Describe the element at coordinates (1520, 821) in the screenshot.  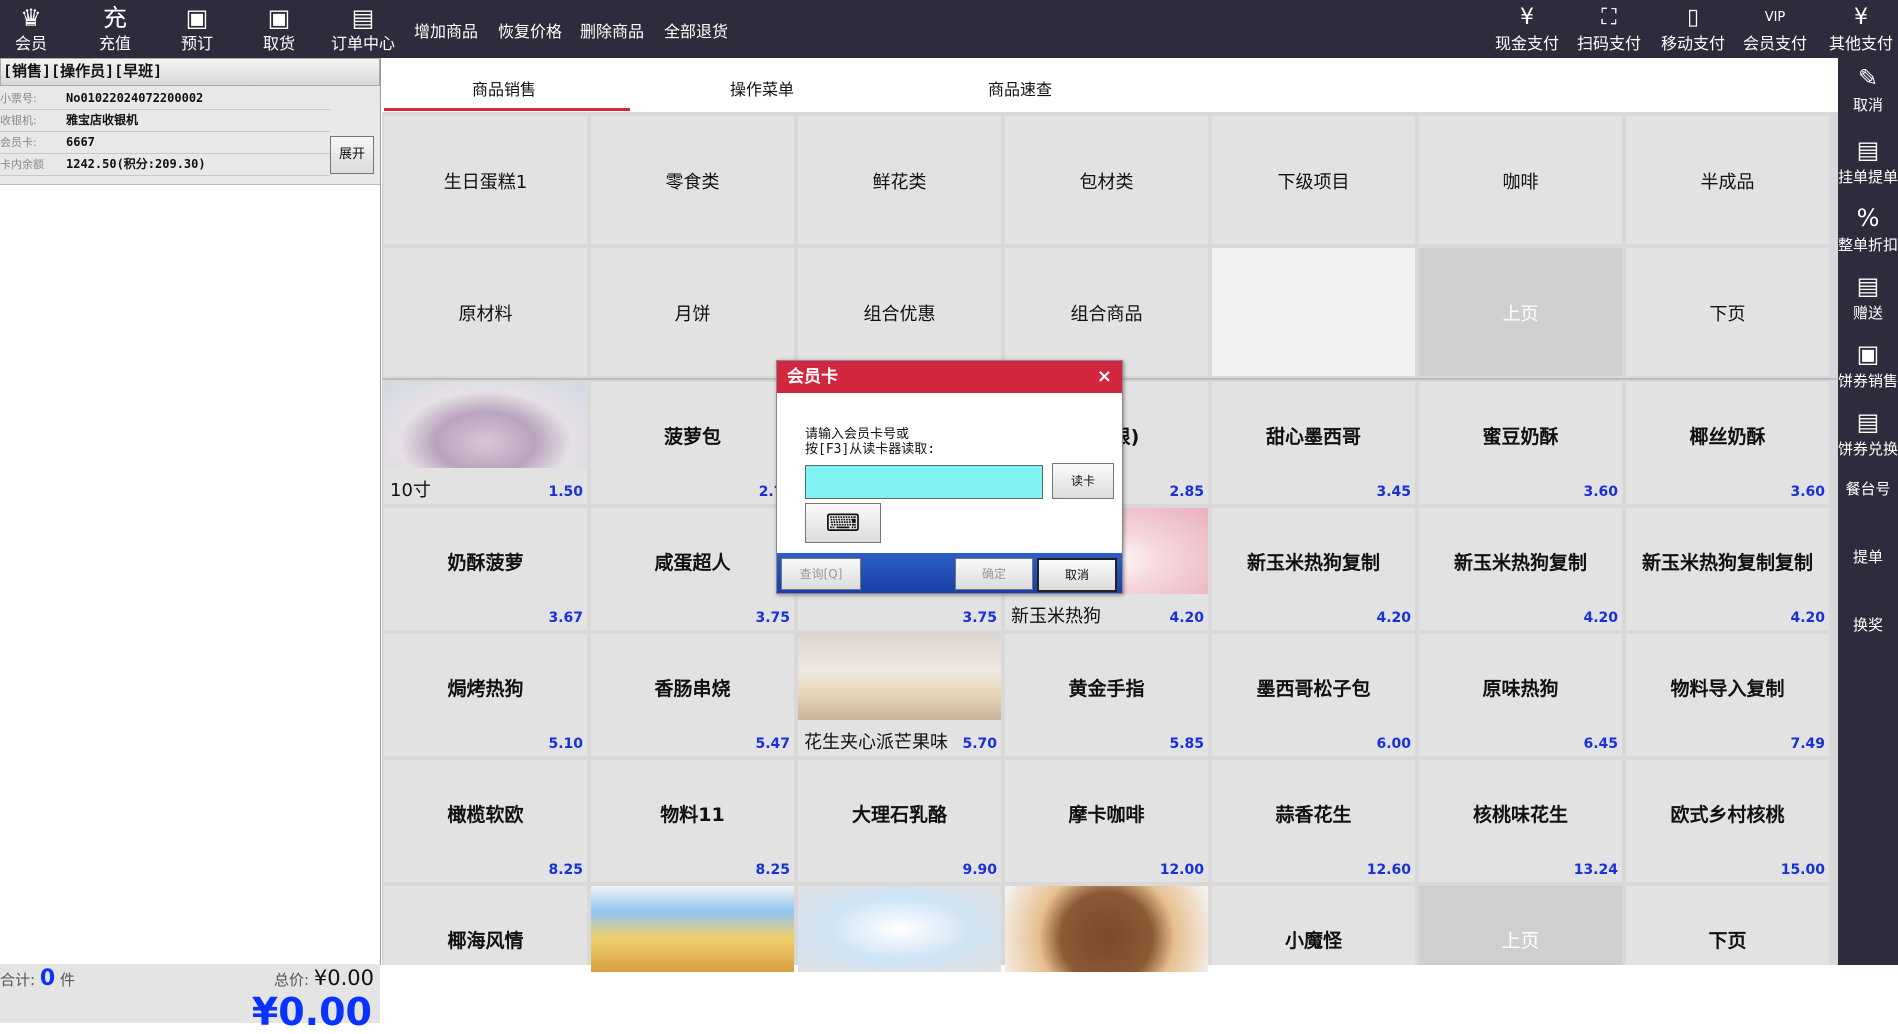
I see `product-button: 核桃味花生 13.24` at that location.